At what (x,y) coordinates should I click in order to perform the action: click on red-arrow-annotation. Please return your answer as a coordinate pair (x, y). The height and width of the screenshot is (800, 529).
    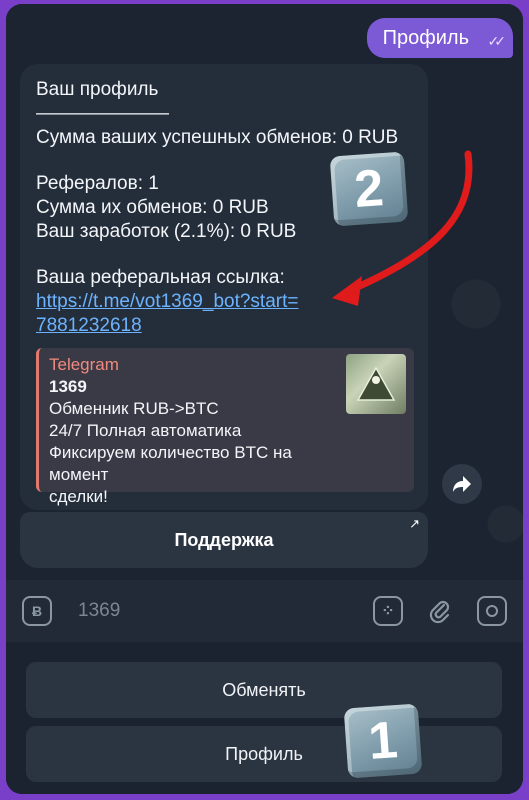
    Looking at the image, I should click on (402, 228).